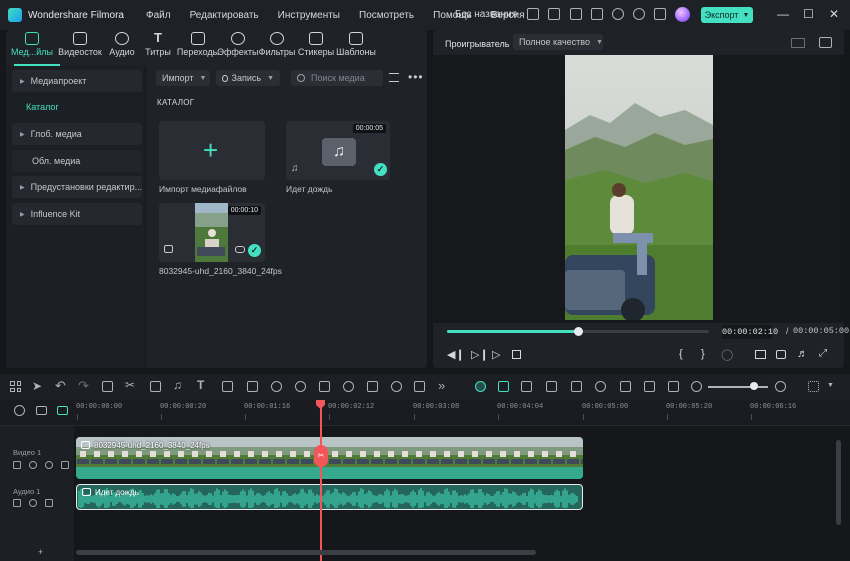 The height and width of the screenshot is (561, 850). I want to click on maximize-icon: ☐, so click(808, 14).